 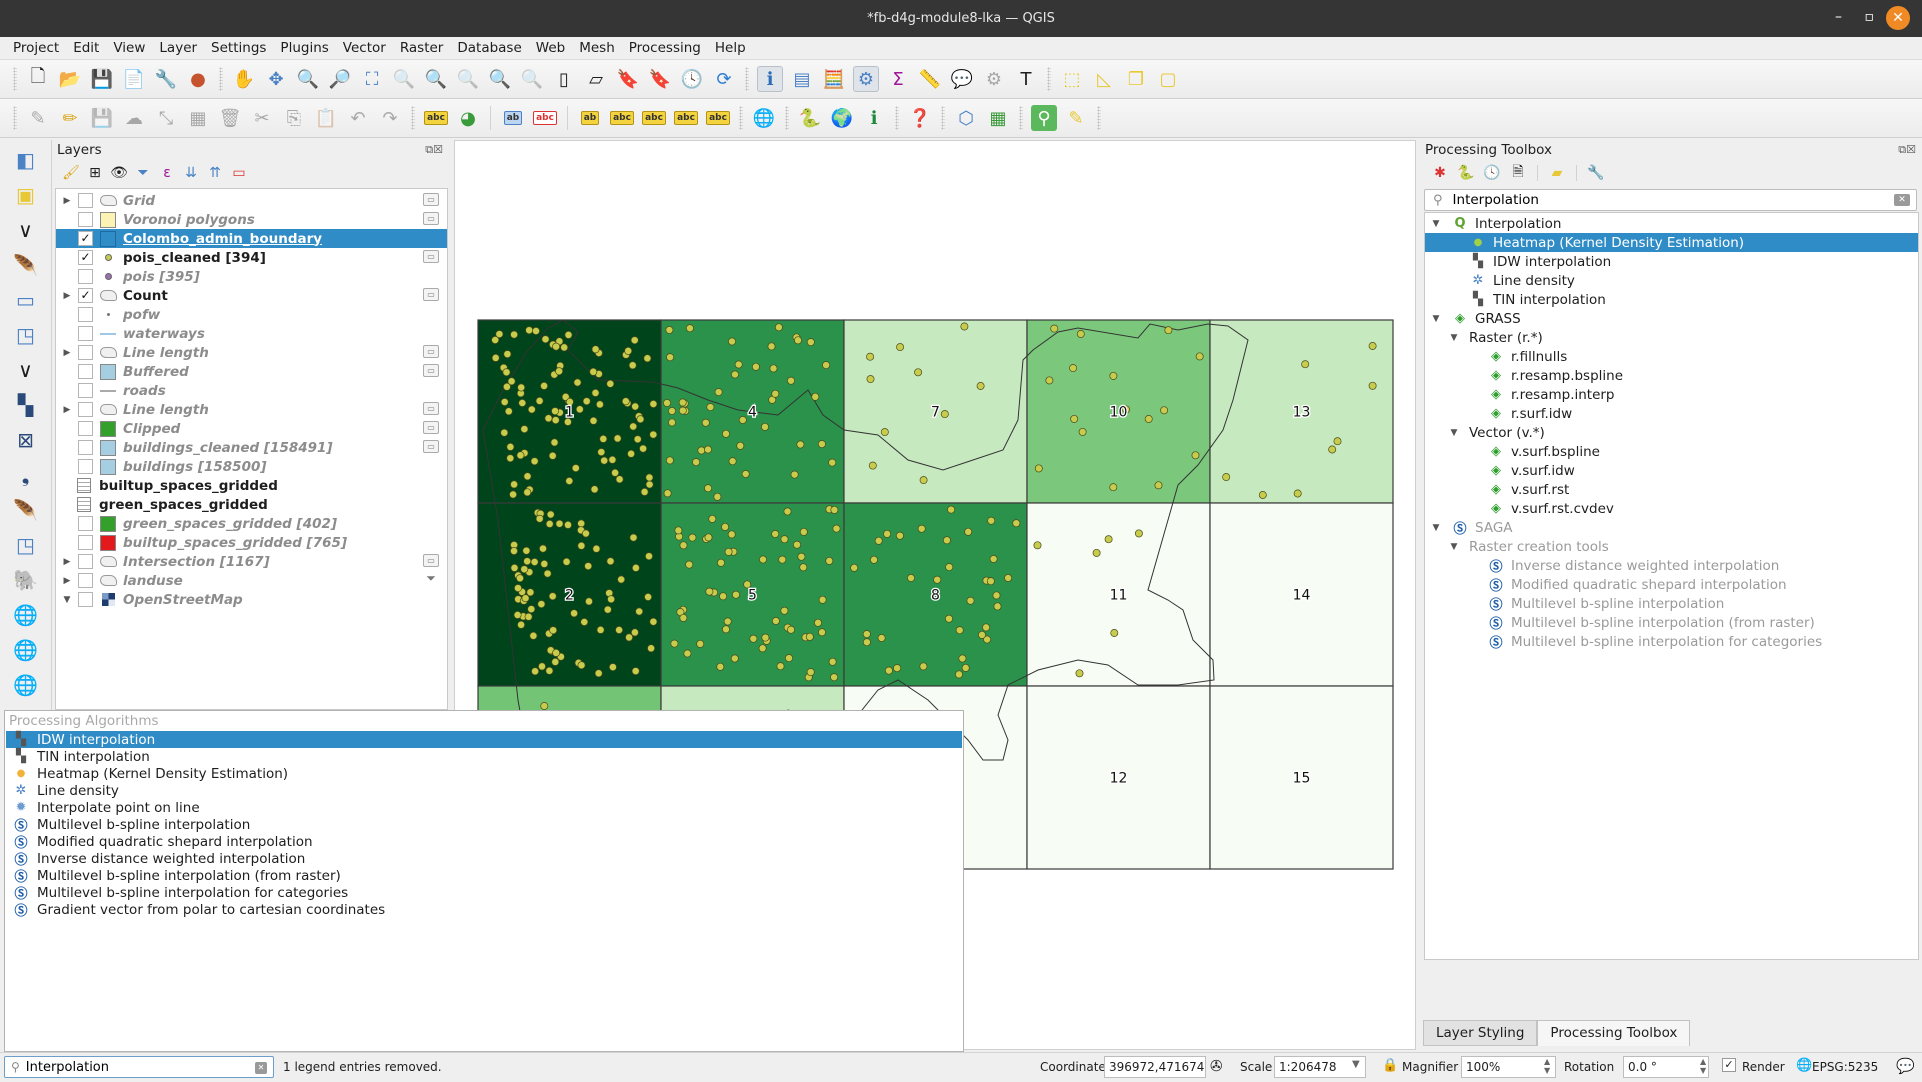 What do you see at coordinates (1671, 528) in the screenshot?
I see `toolbox-tree-item: ▼ Ⓢ SAGA` at bounding box center [1671, 528].